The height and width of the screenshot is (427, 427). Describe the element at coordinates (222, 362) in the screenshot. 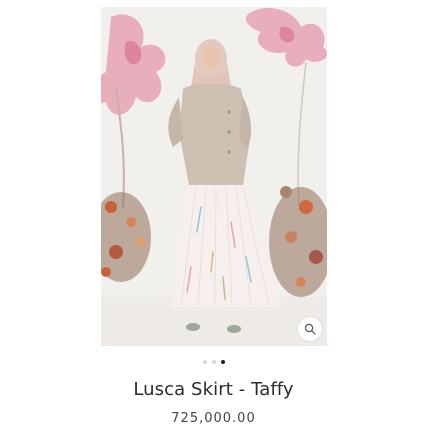

I see `gallery-dot-active` at that location.